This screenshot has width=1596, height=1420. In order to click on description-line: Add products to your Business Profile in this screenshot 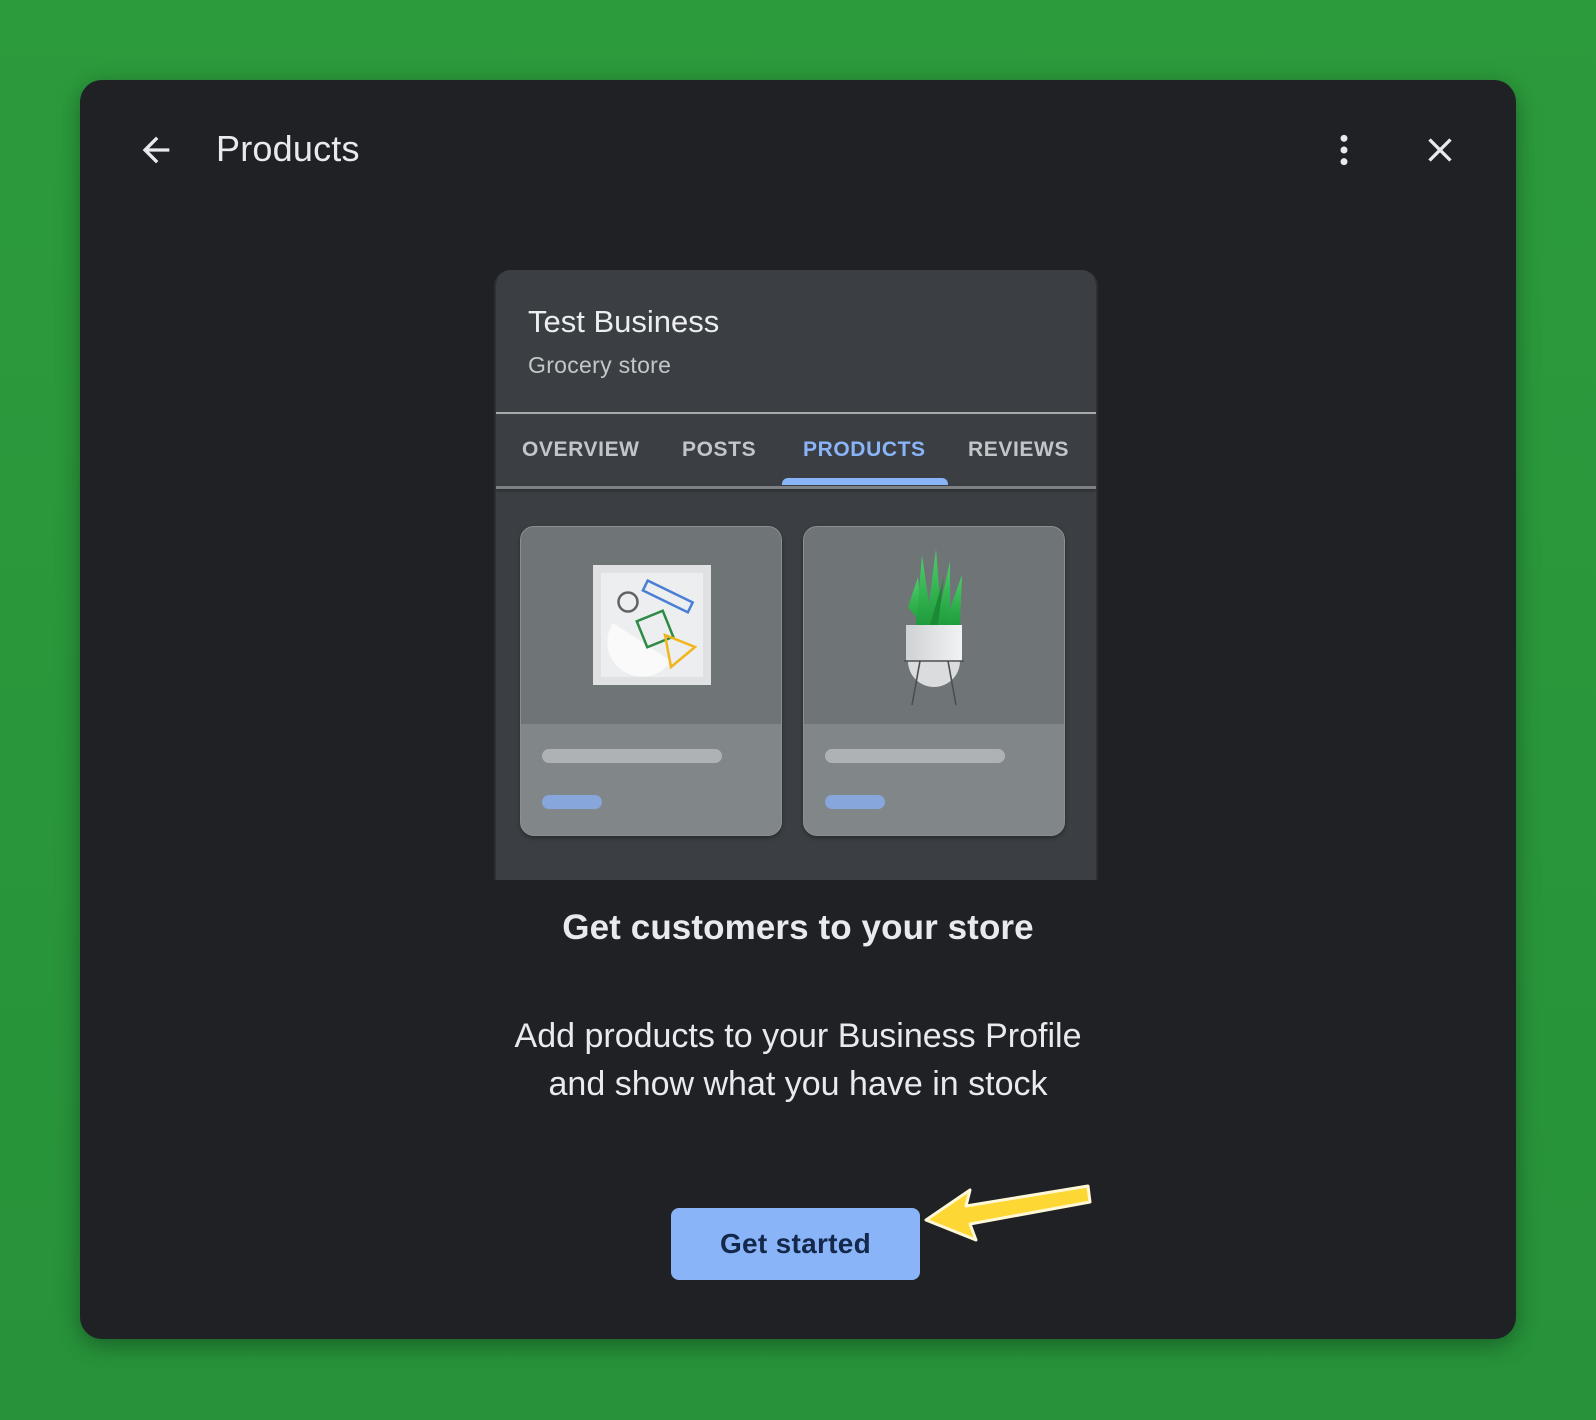, I will do `click(798, 1036)`.